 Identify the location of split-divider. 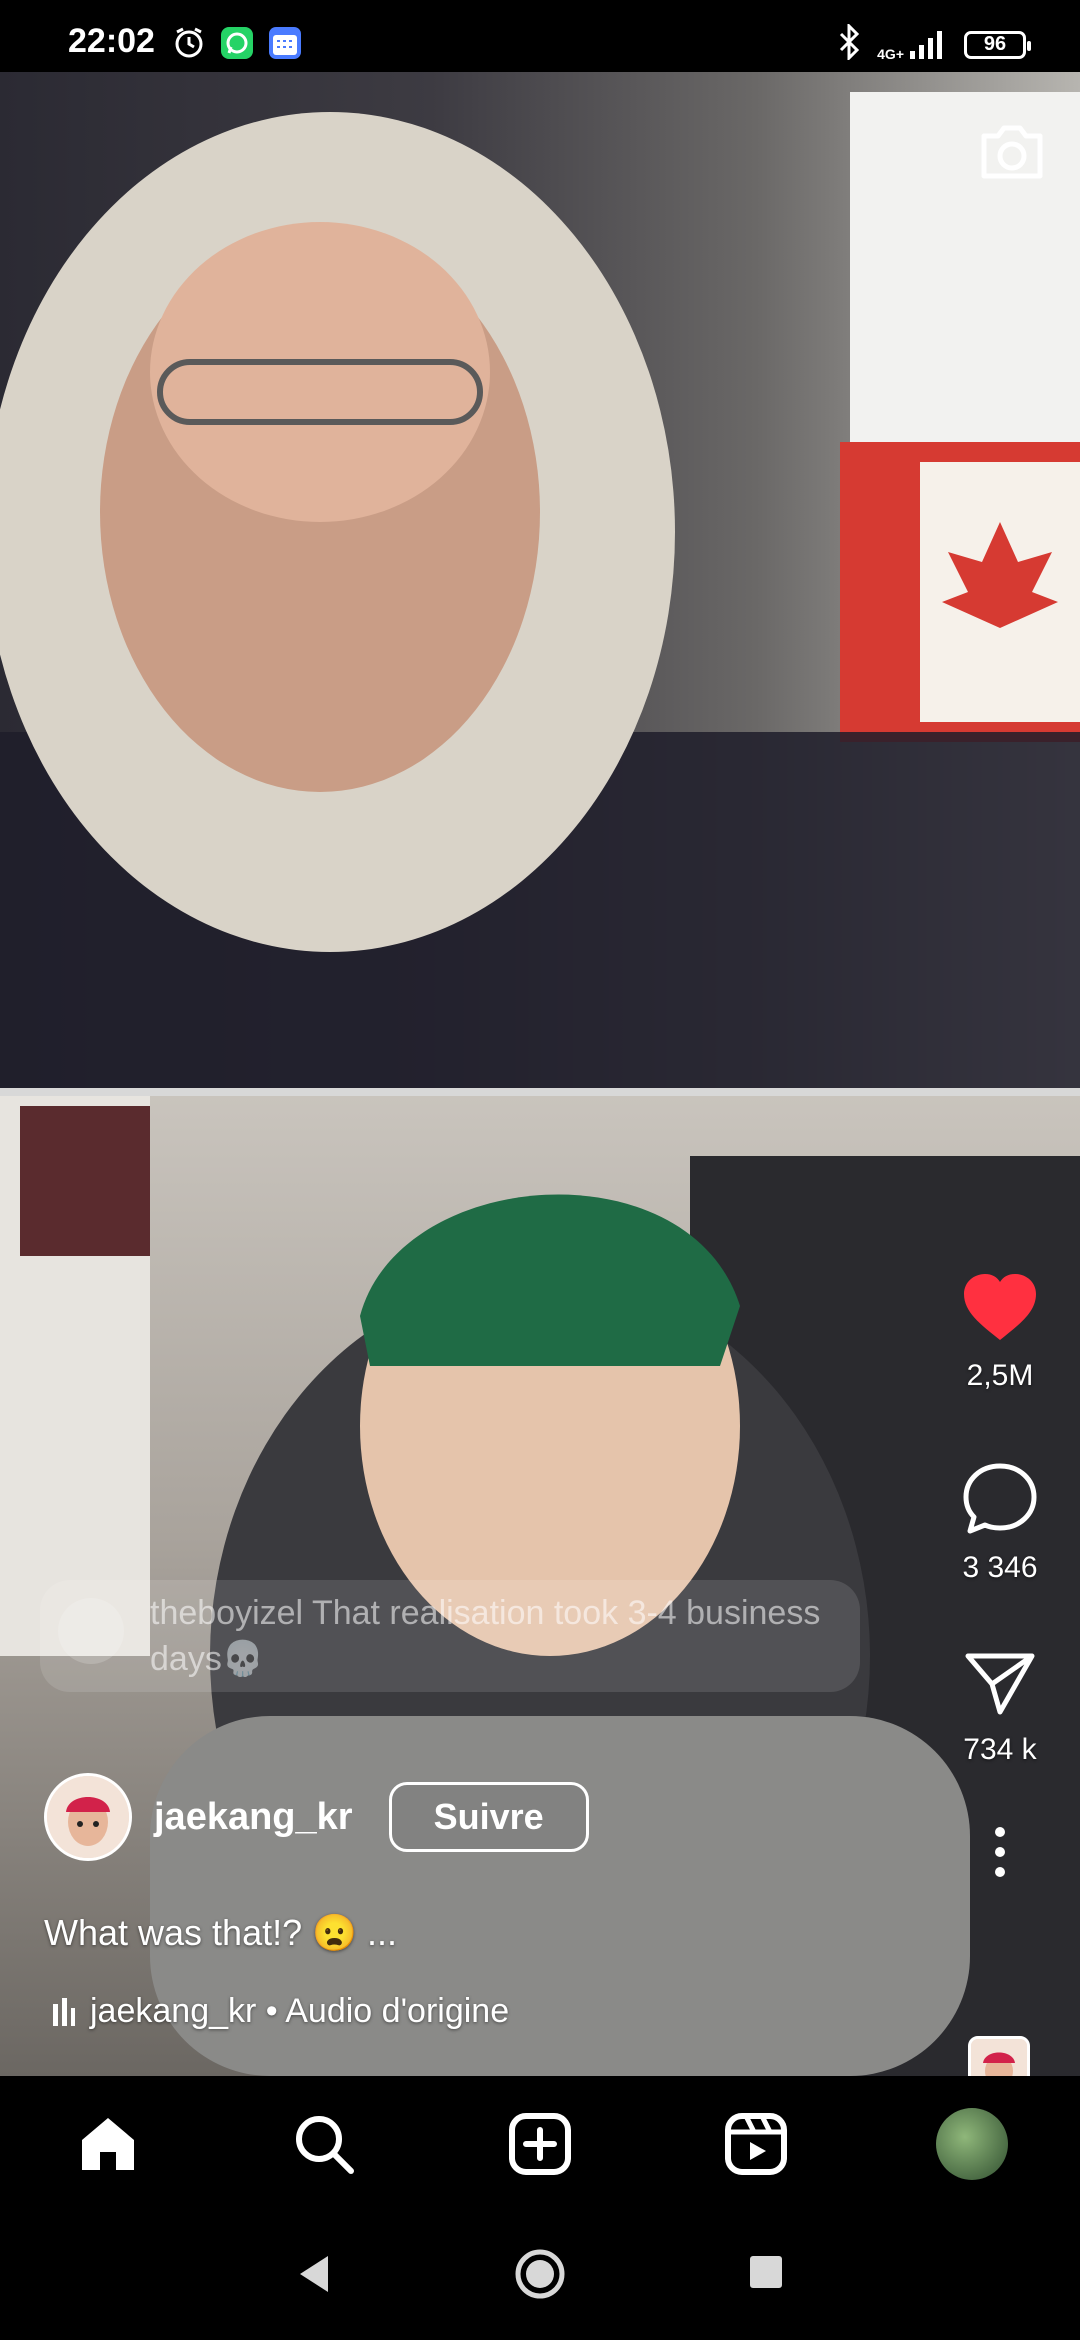
(540, 1092).